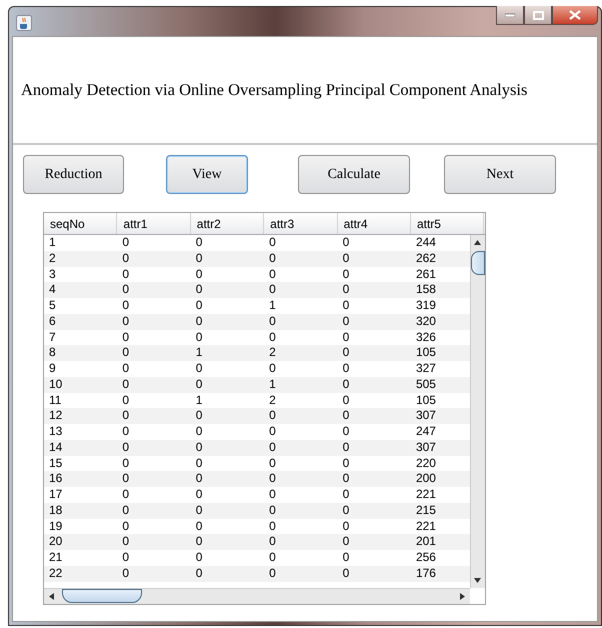 The image size is (602, 628). I want to click on table-cell-text: 105, so click(425, 400).